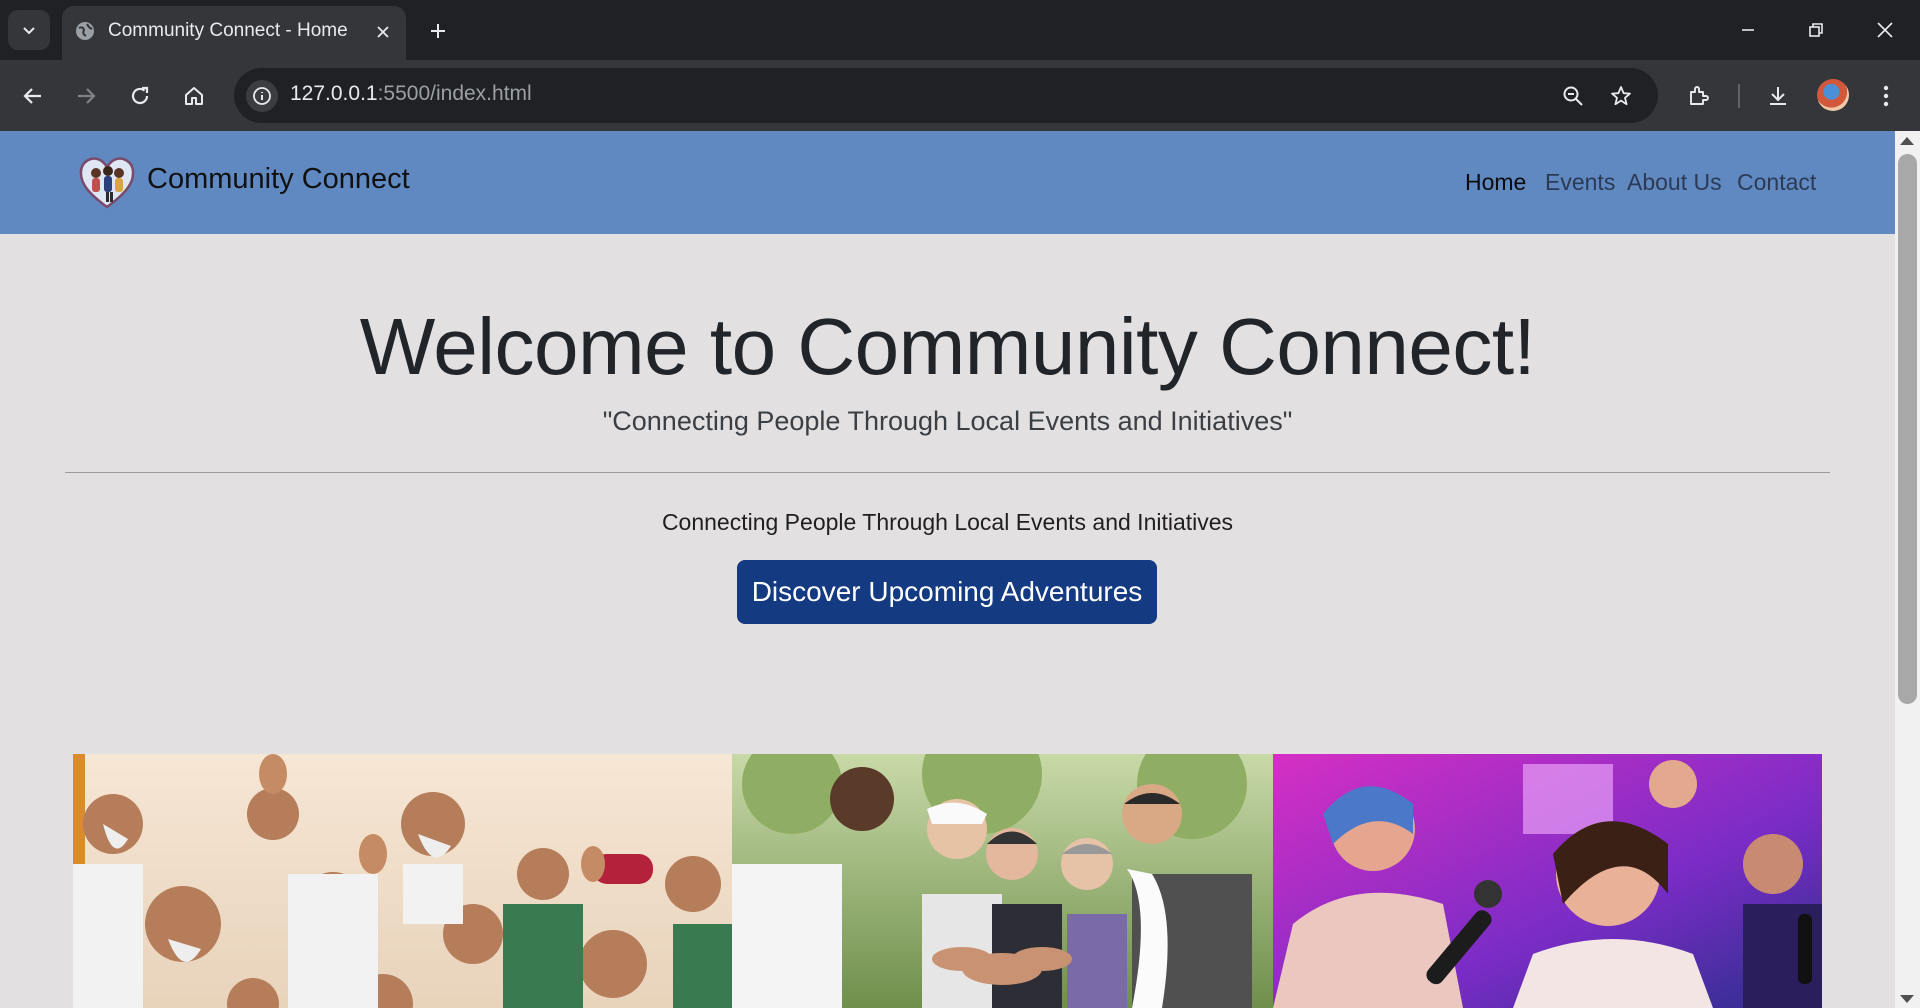 Image resolution: width=1920 pixels, height=1008 pixels. What do you see at coordinates (946, 95) in the screenshot?
I see `address-bar: 127.0.0.1:5500/index.html` at bounding box center [946, 95].